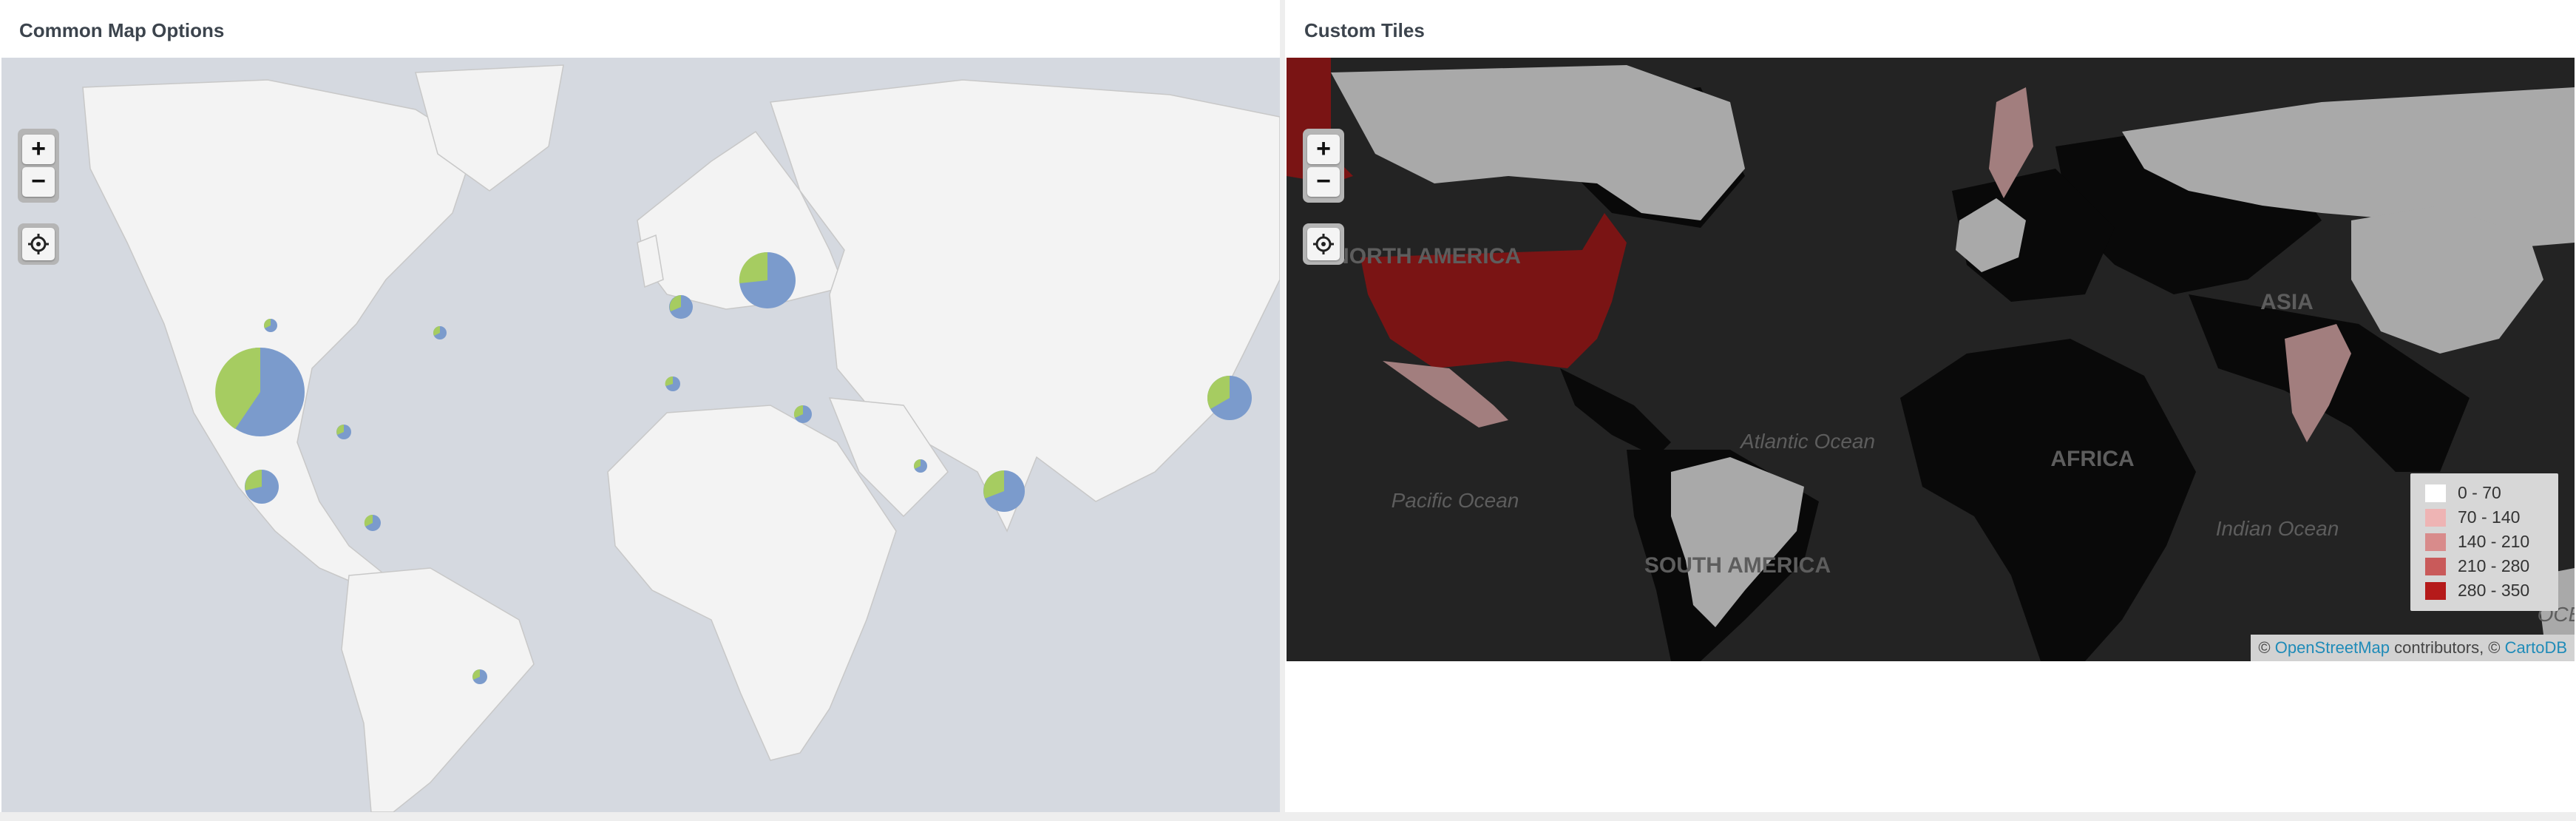 This screenshot has height=821, width=2576. I want to click on legend-item: 210 - 280, so click(2491, 566).